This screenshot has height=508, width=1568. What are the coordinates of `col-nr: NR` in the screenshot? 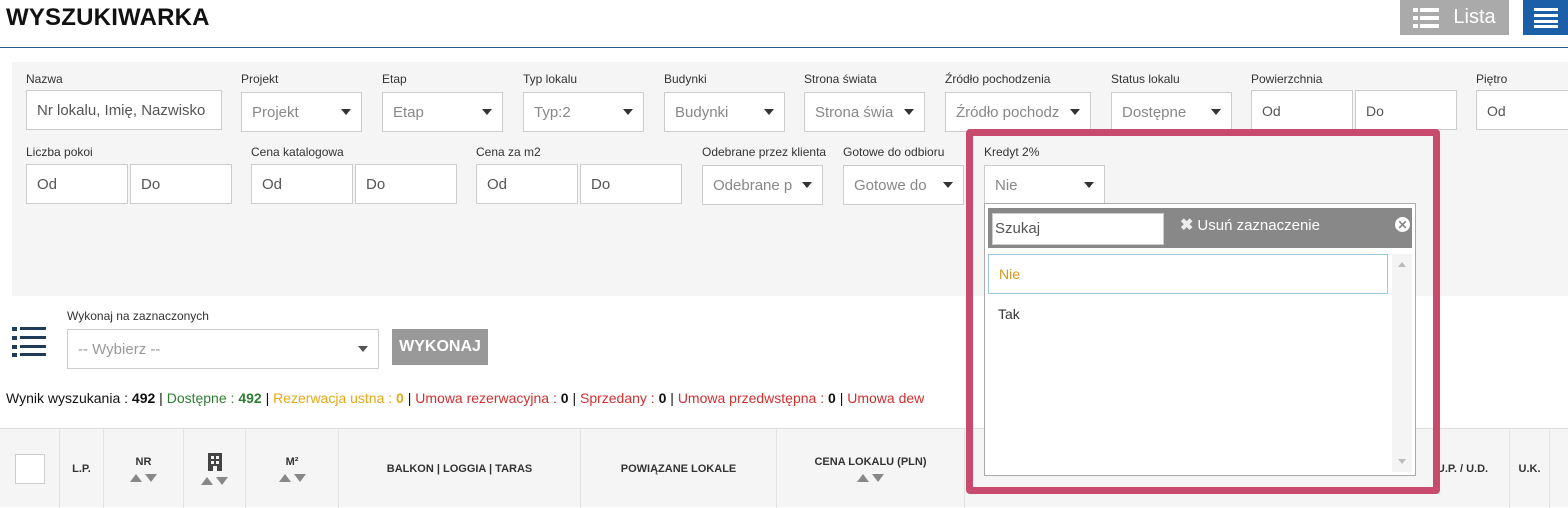 It's located at (144, 468).